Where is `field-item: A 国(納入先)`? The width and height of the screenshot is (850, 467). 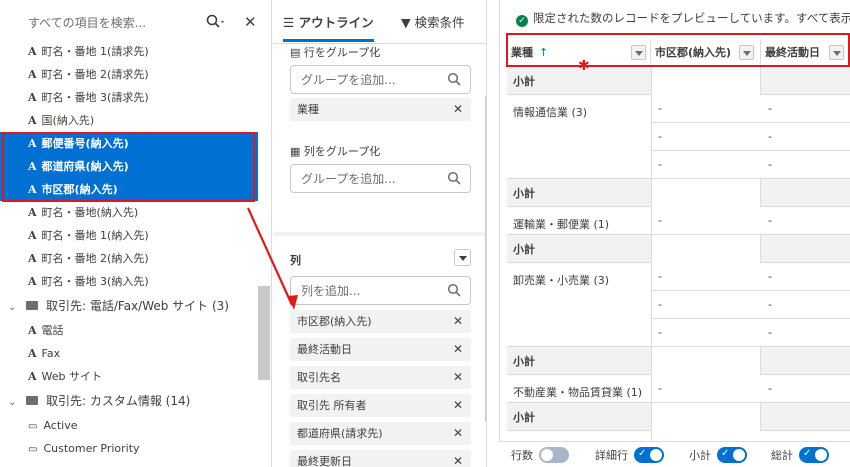 field-item: A 国(納入先) is located at coordinates (129, 120).